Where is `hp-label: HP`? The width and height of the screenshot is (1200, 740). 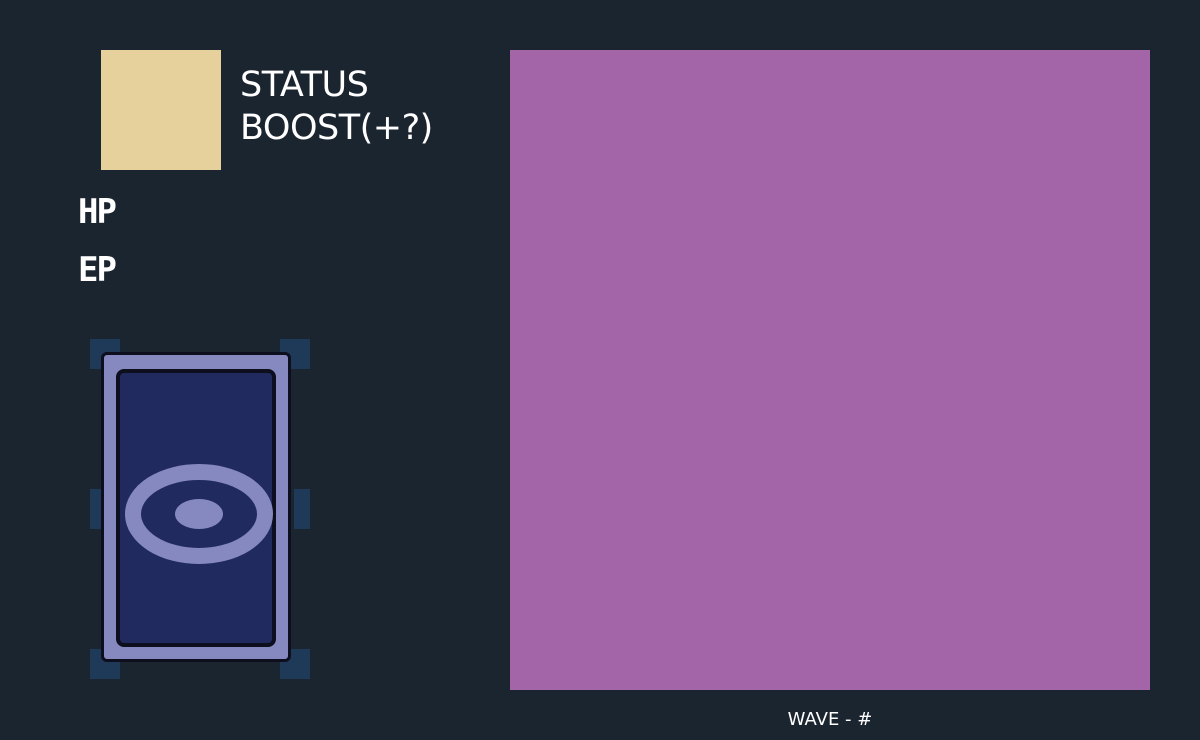 hp-label: HP is located at coordinates (97, 212).